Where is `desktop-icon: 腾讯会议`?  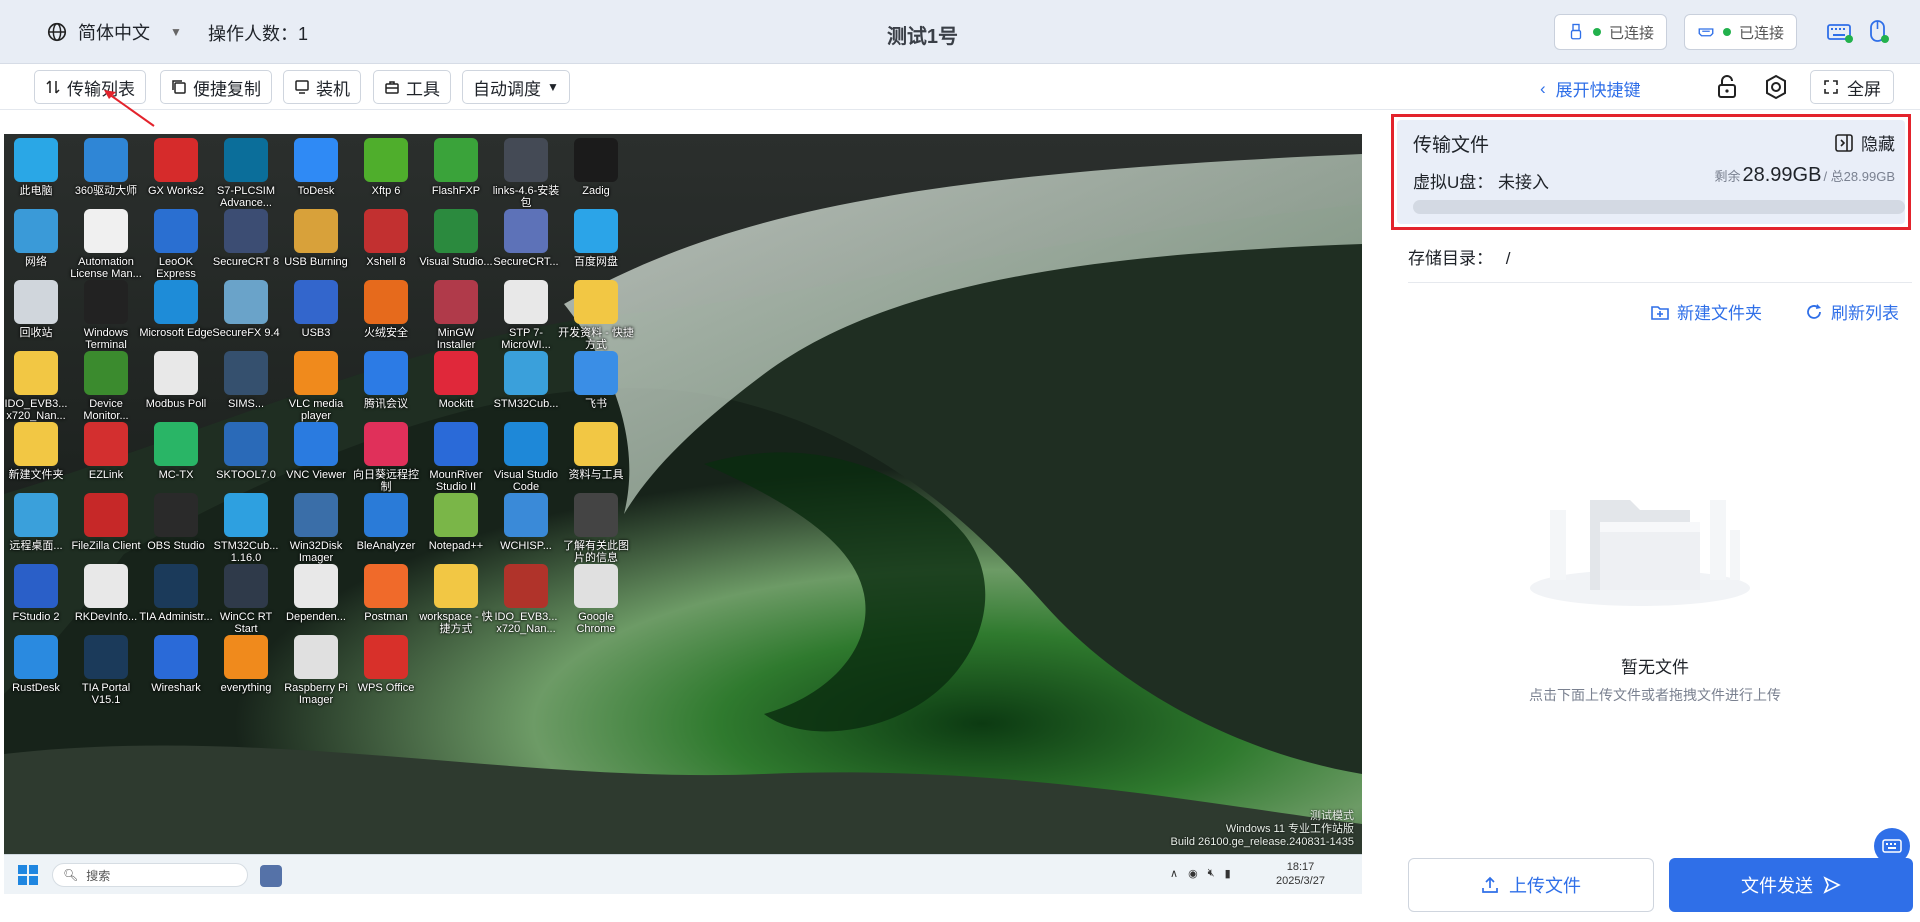
desktop-icon: 腾讯会议 is located at coordinates (386, 391).